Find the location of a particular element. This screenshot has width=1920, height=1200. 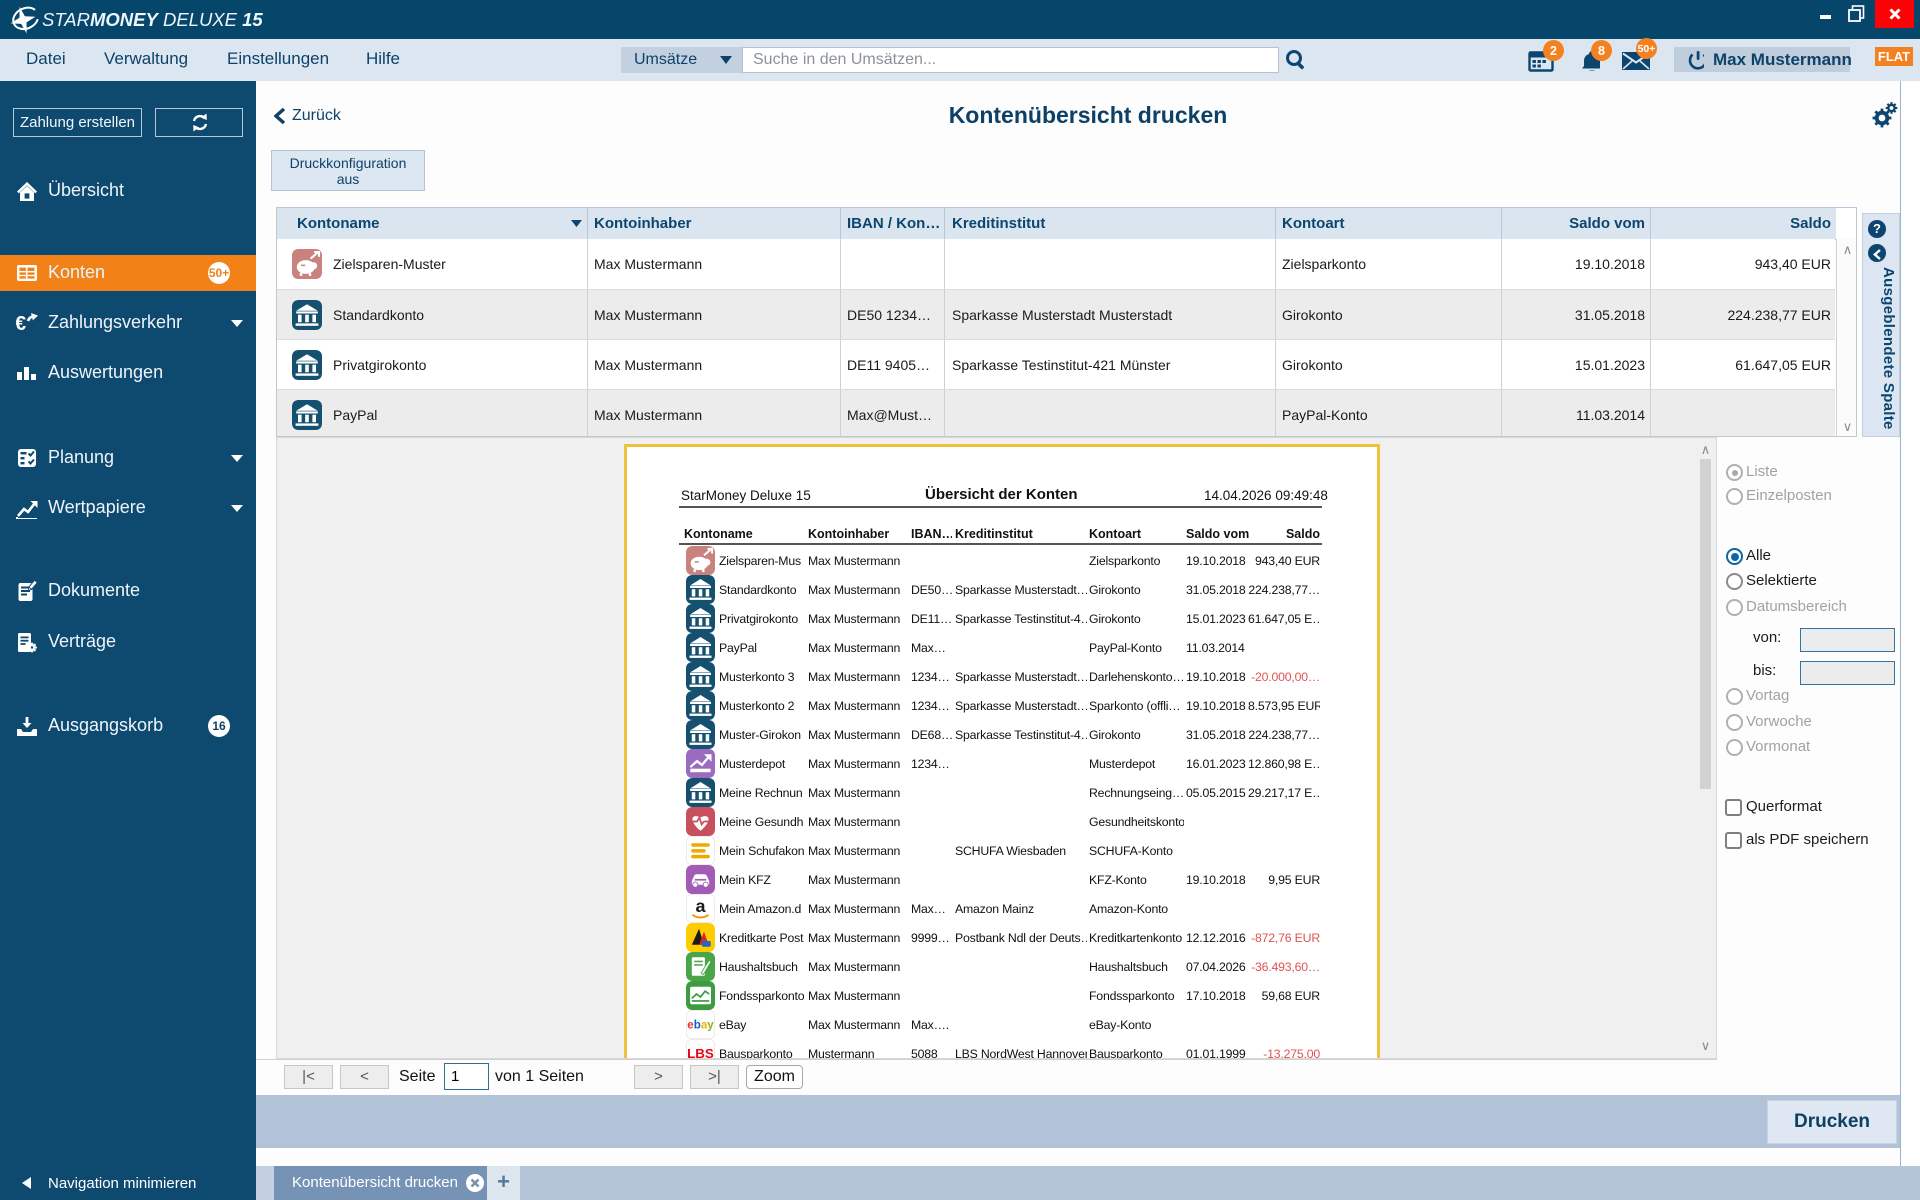

svg-text: a is located at coordinates (701, 906).